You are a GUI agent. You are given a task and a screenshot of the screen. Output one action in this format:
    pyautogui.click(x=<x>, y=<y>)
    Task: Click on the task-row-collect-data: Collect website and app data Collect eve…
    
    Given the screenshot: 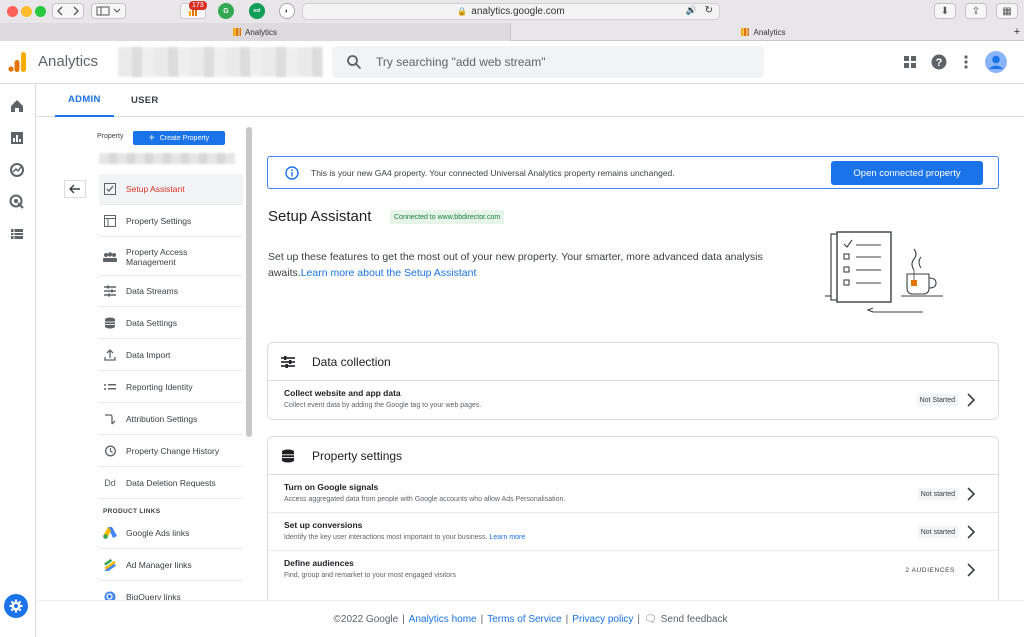 What is the action you would take?
    pyautogui.click(x=633, y=400)
    